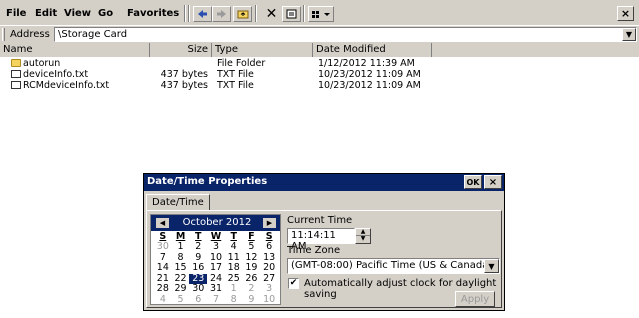 Image resolution: width=639 pixels, height=318 pixels. What do you see at coordinates (202, 14) in the screenshot?
I see `back-icon` at bounding box center [202, 14].